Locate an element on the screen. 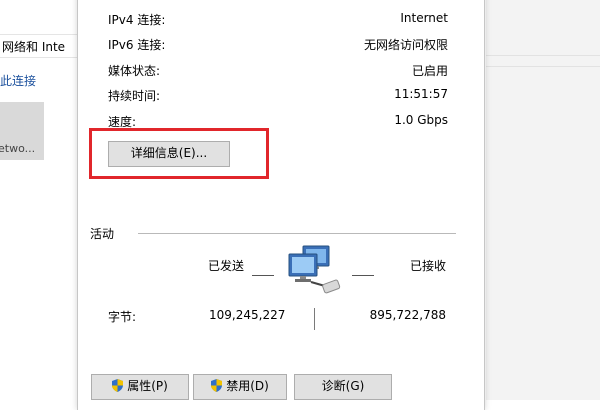 The width and height of the screenshot is (600, 410). bytes-sent-value: 109,245,227 is located at coordinates (247, 315).